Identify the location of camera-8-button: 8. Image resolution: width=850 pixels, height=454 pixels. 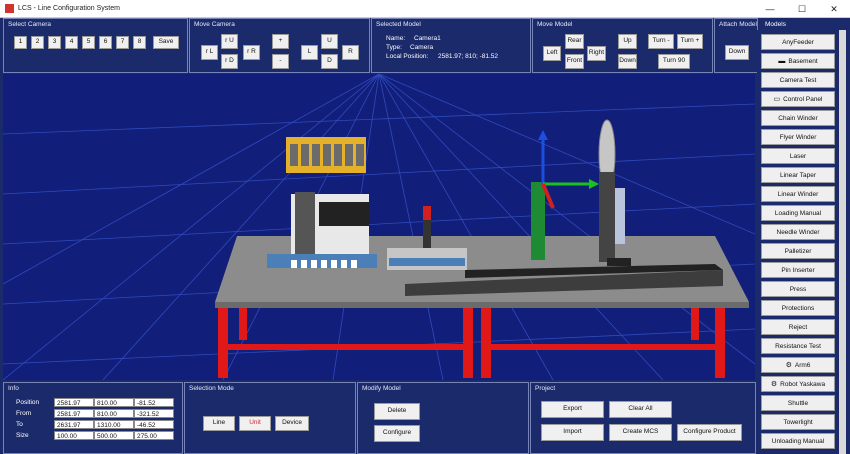
(139, 42).